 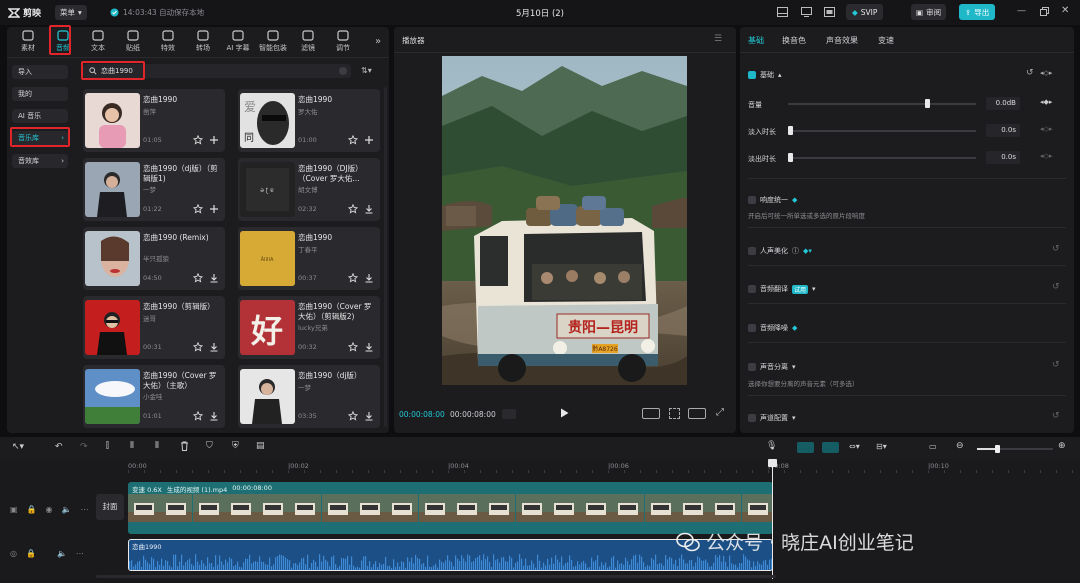 I want to click on filter-sort-icon: ⇅▾, so click(x=366, y=70).